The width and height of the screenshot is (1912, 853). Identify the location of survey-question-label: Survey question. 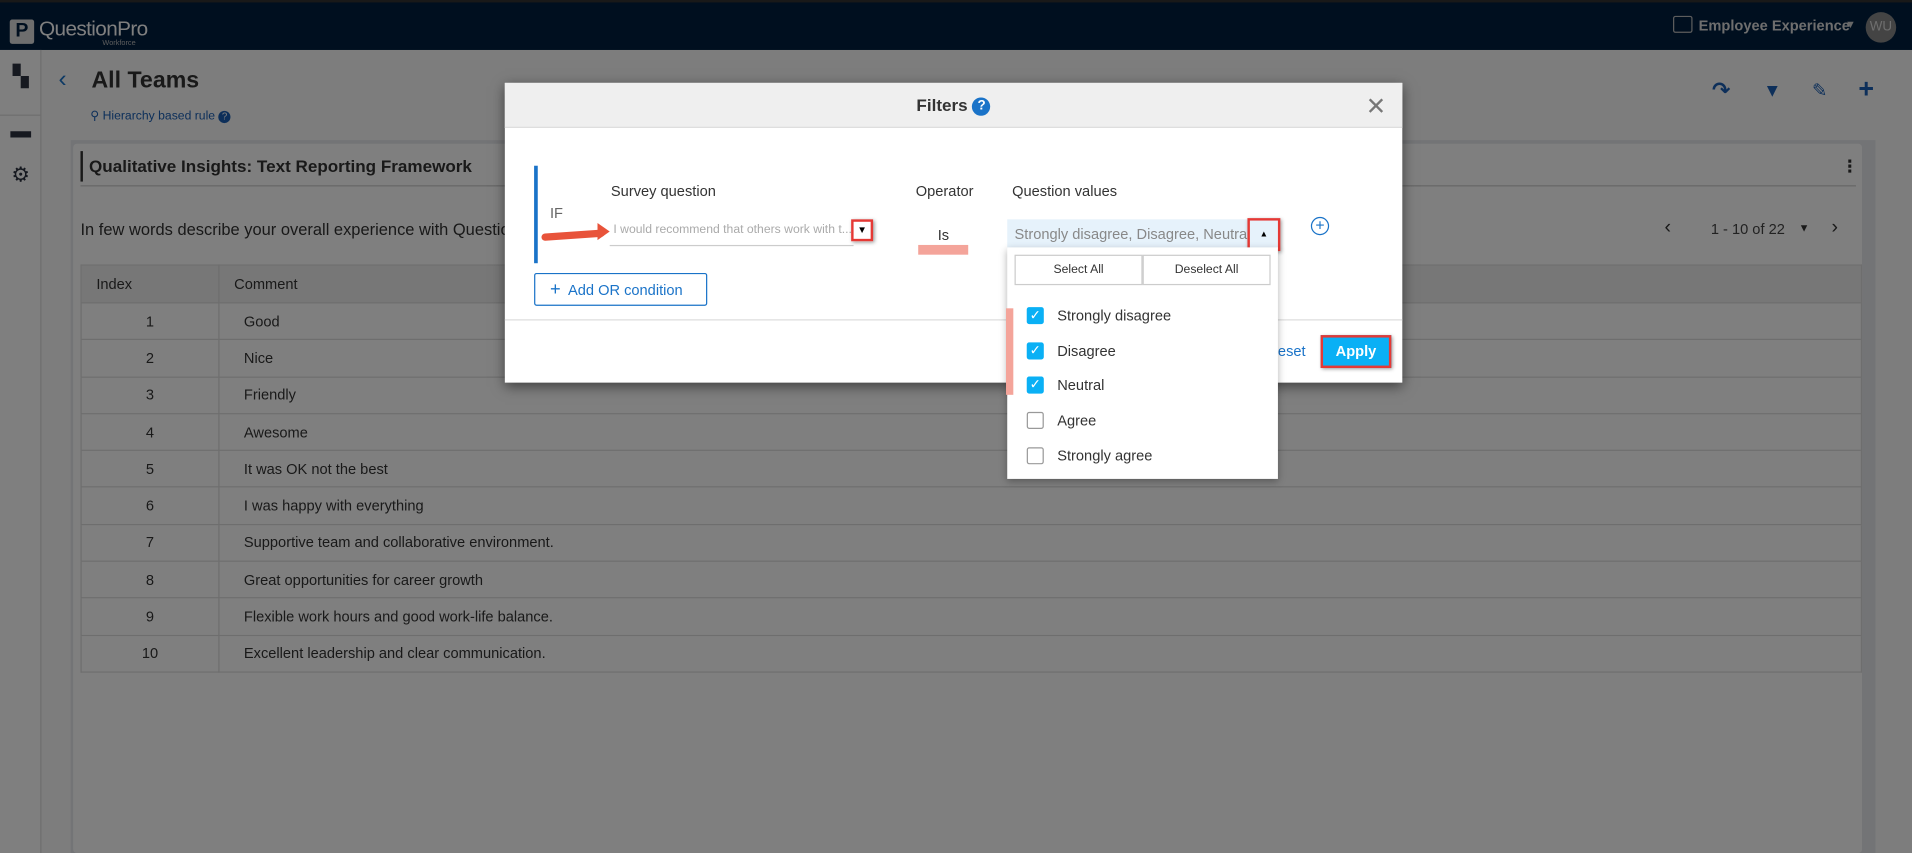
(663, 191).